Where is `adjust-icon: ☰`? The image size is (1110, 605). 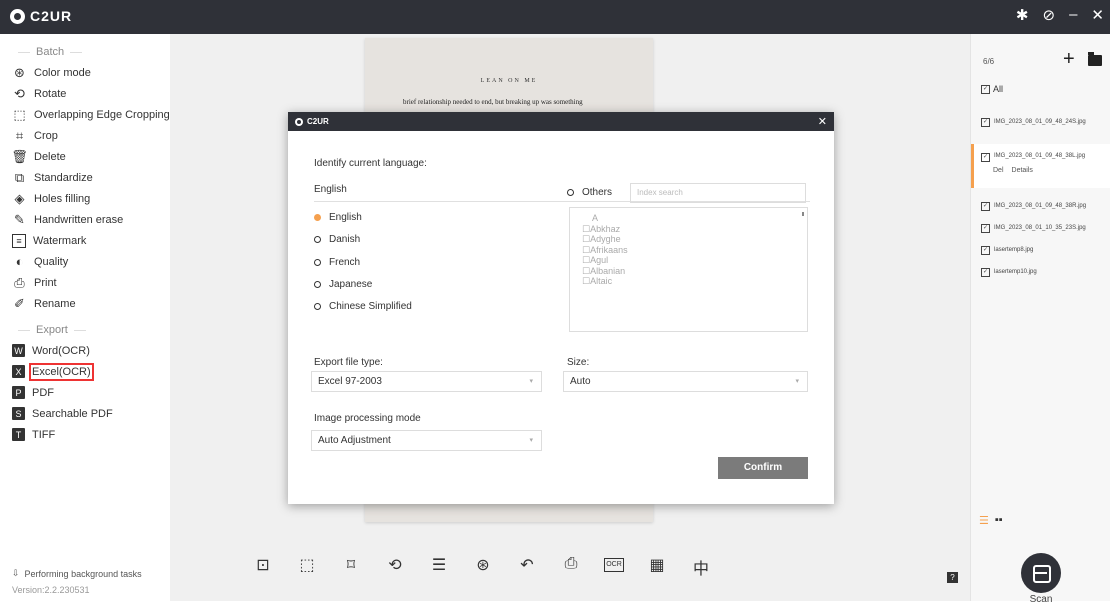
adjust-icon: ☰ is located at coordinates (439, 567).